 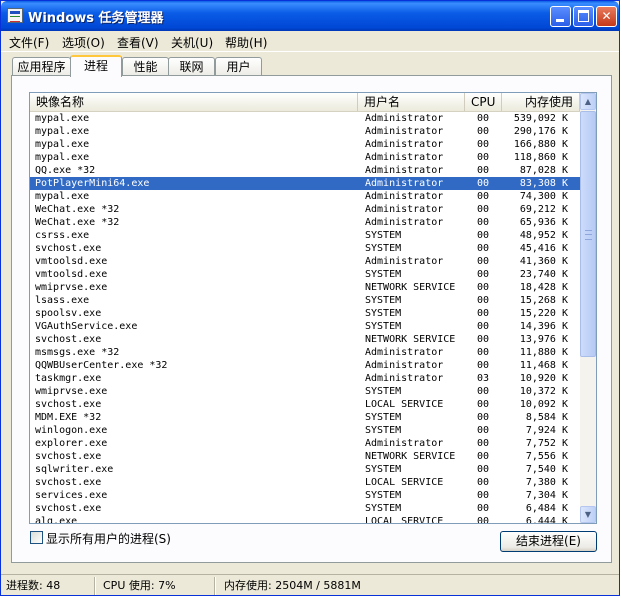 What do you see at coordinates (194, 102) in the screenshot?
I see `column-image-name: 映像名称` at bounding box center [194, 102].